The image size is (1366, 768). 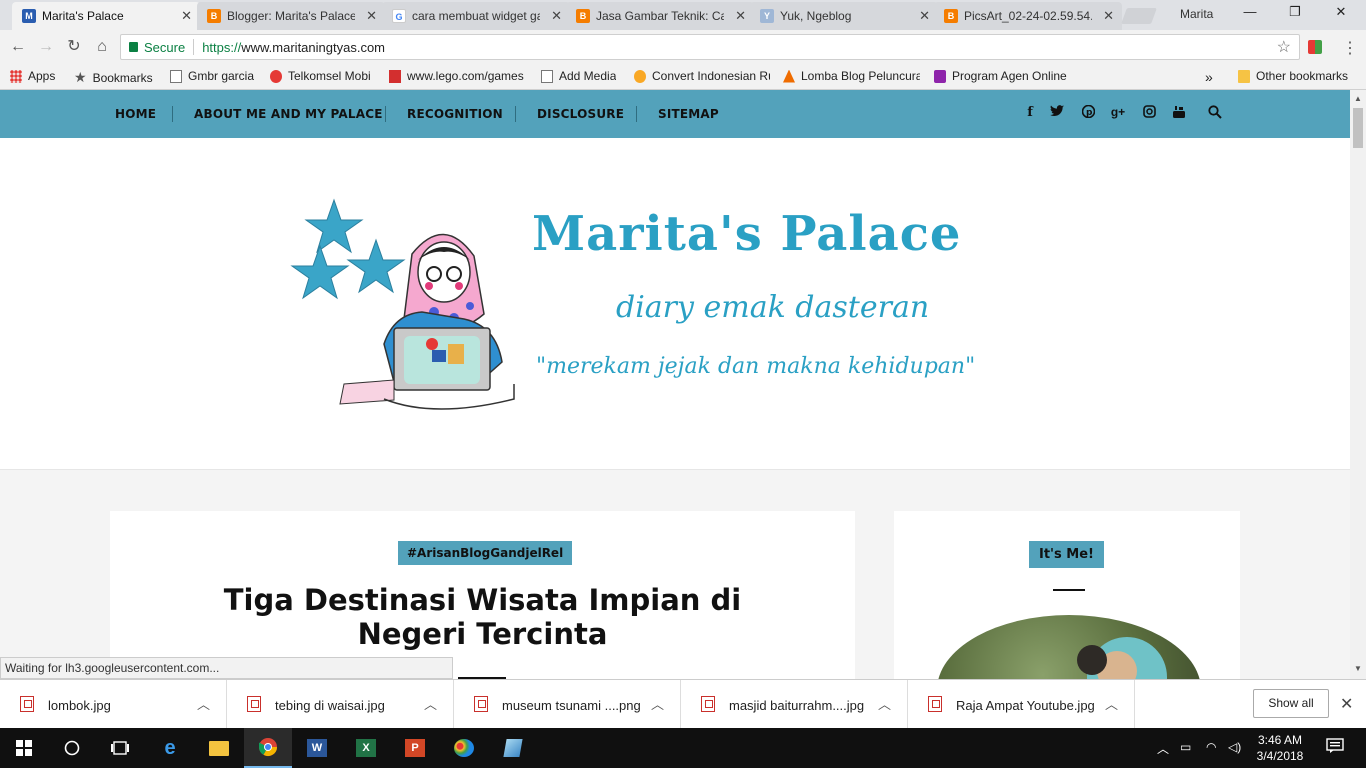 I want to click on forward-icon: →, so click(x=46, y=47).